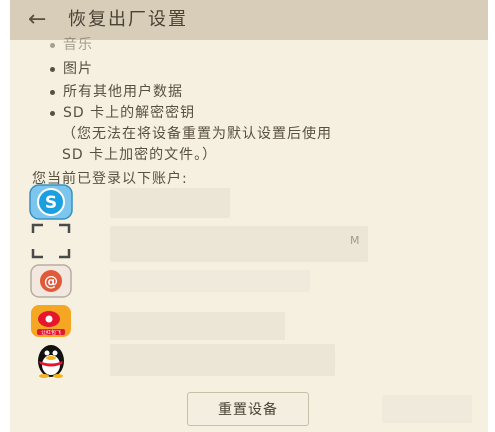  Describe the element at coordinates (248, 409) in the screenshot. I see `reset-device-button: 重置设备` at that location.